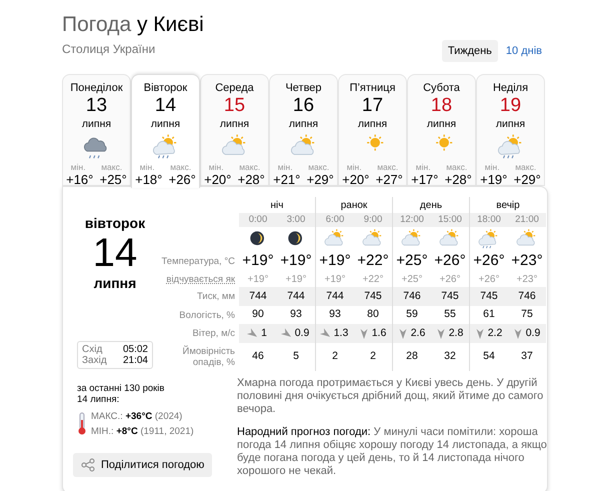  What do you see at coordinates (198, 261) in the screenshot?
I see `row-label: Температура, °C` at bounding box center [198, 261].